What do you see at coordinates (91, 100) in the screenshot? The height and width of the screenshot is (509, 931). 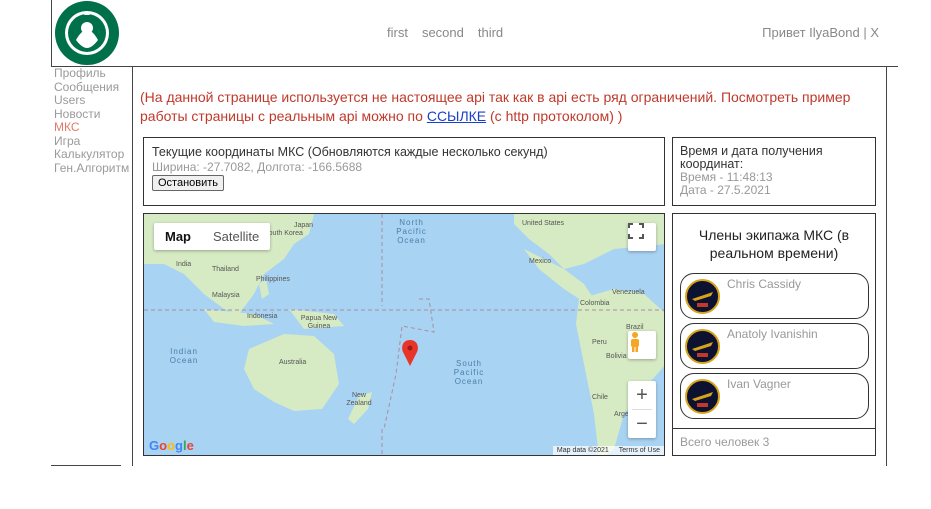 I see `sidebar-item-users: Users` at bounding box center [91, 100].